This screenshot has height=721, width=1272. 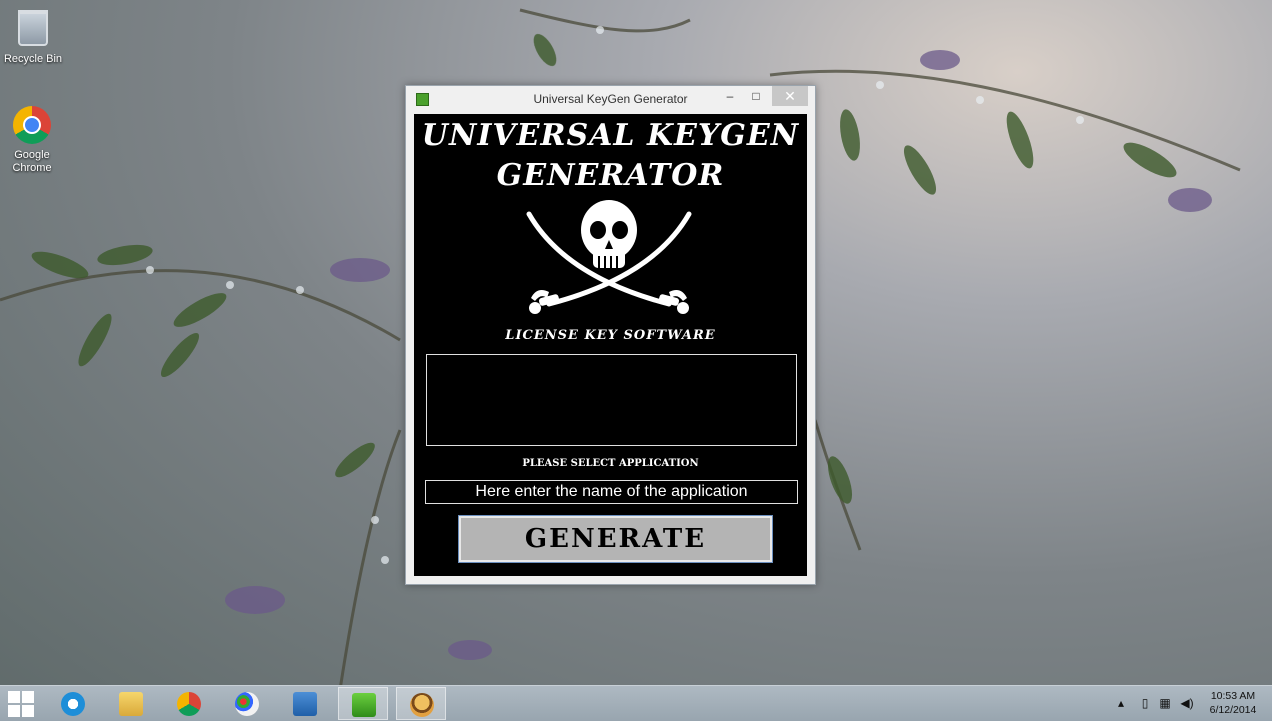 I want to click on keygen-app-icon, so click(x=364, y=705).